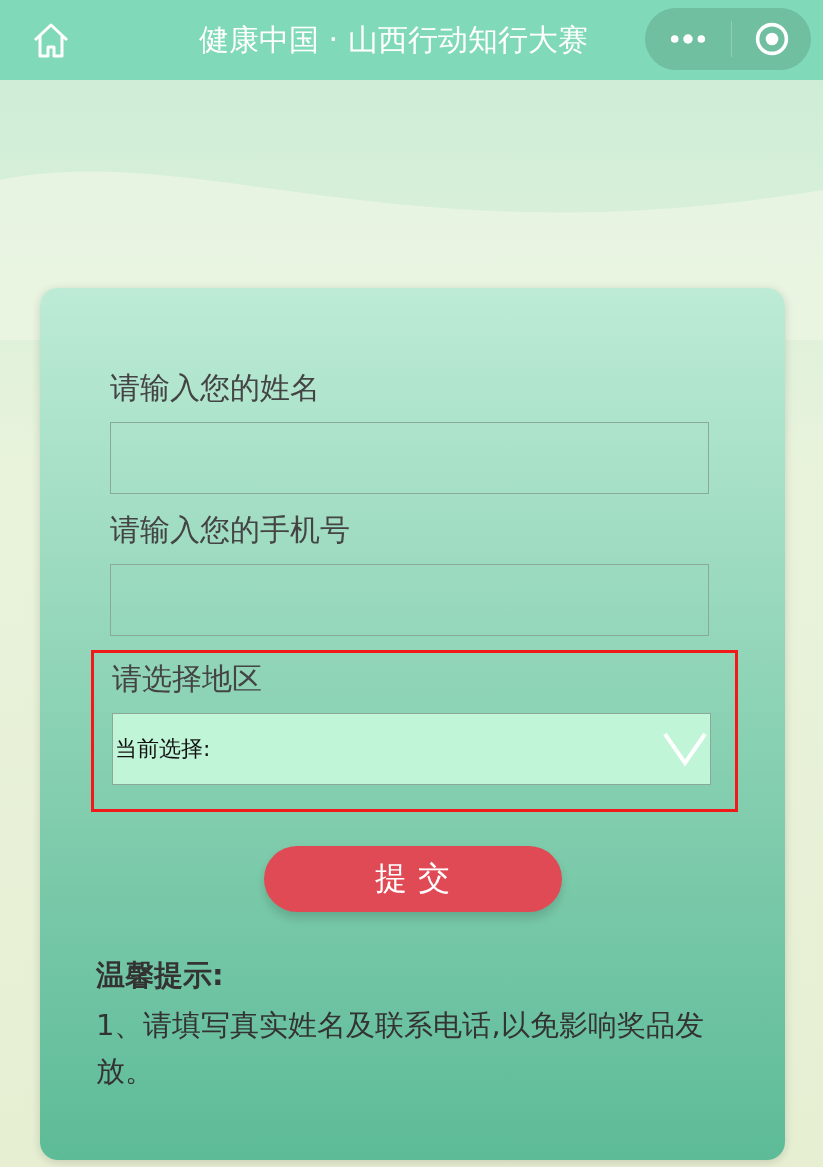 Image resolution: width=823 pixels, height=1167 pixels. Describe the element at coordinates (215, 388) in the screenshot. I see `field-label: 请输入您的姓名` at that location.